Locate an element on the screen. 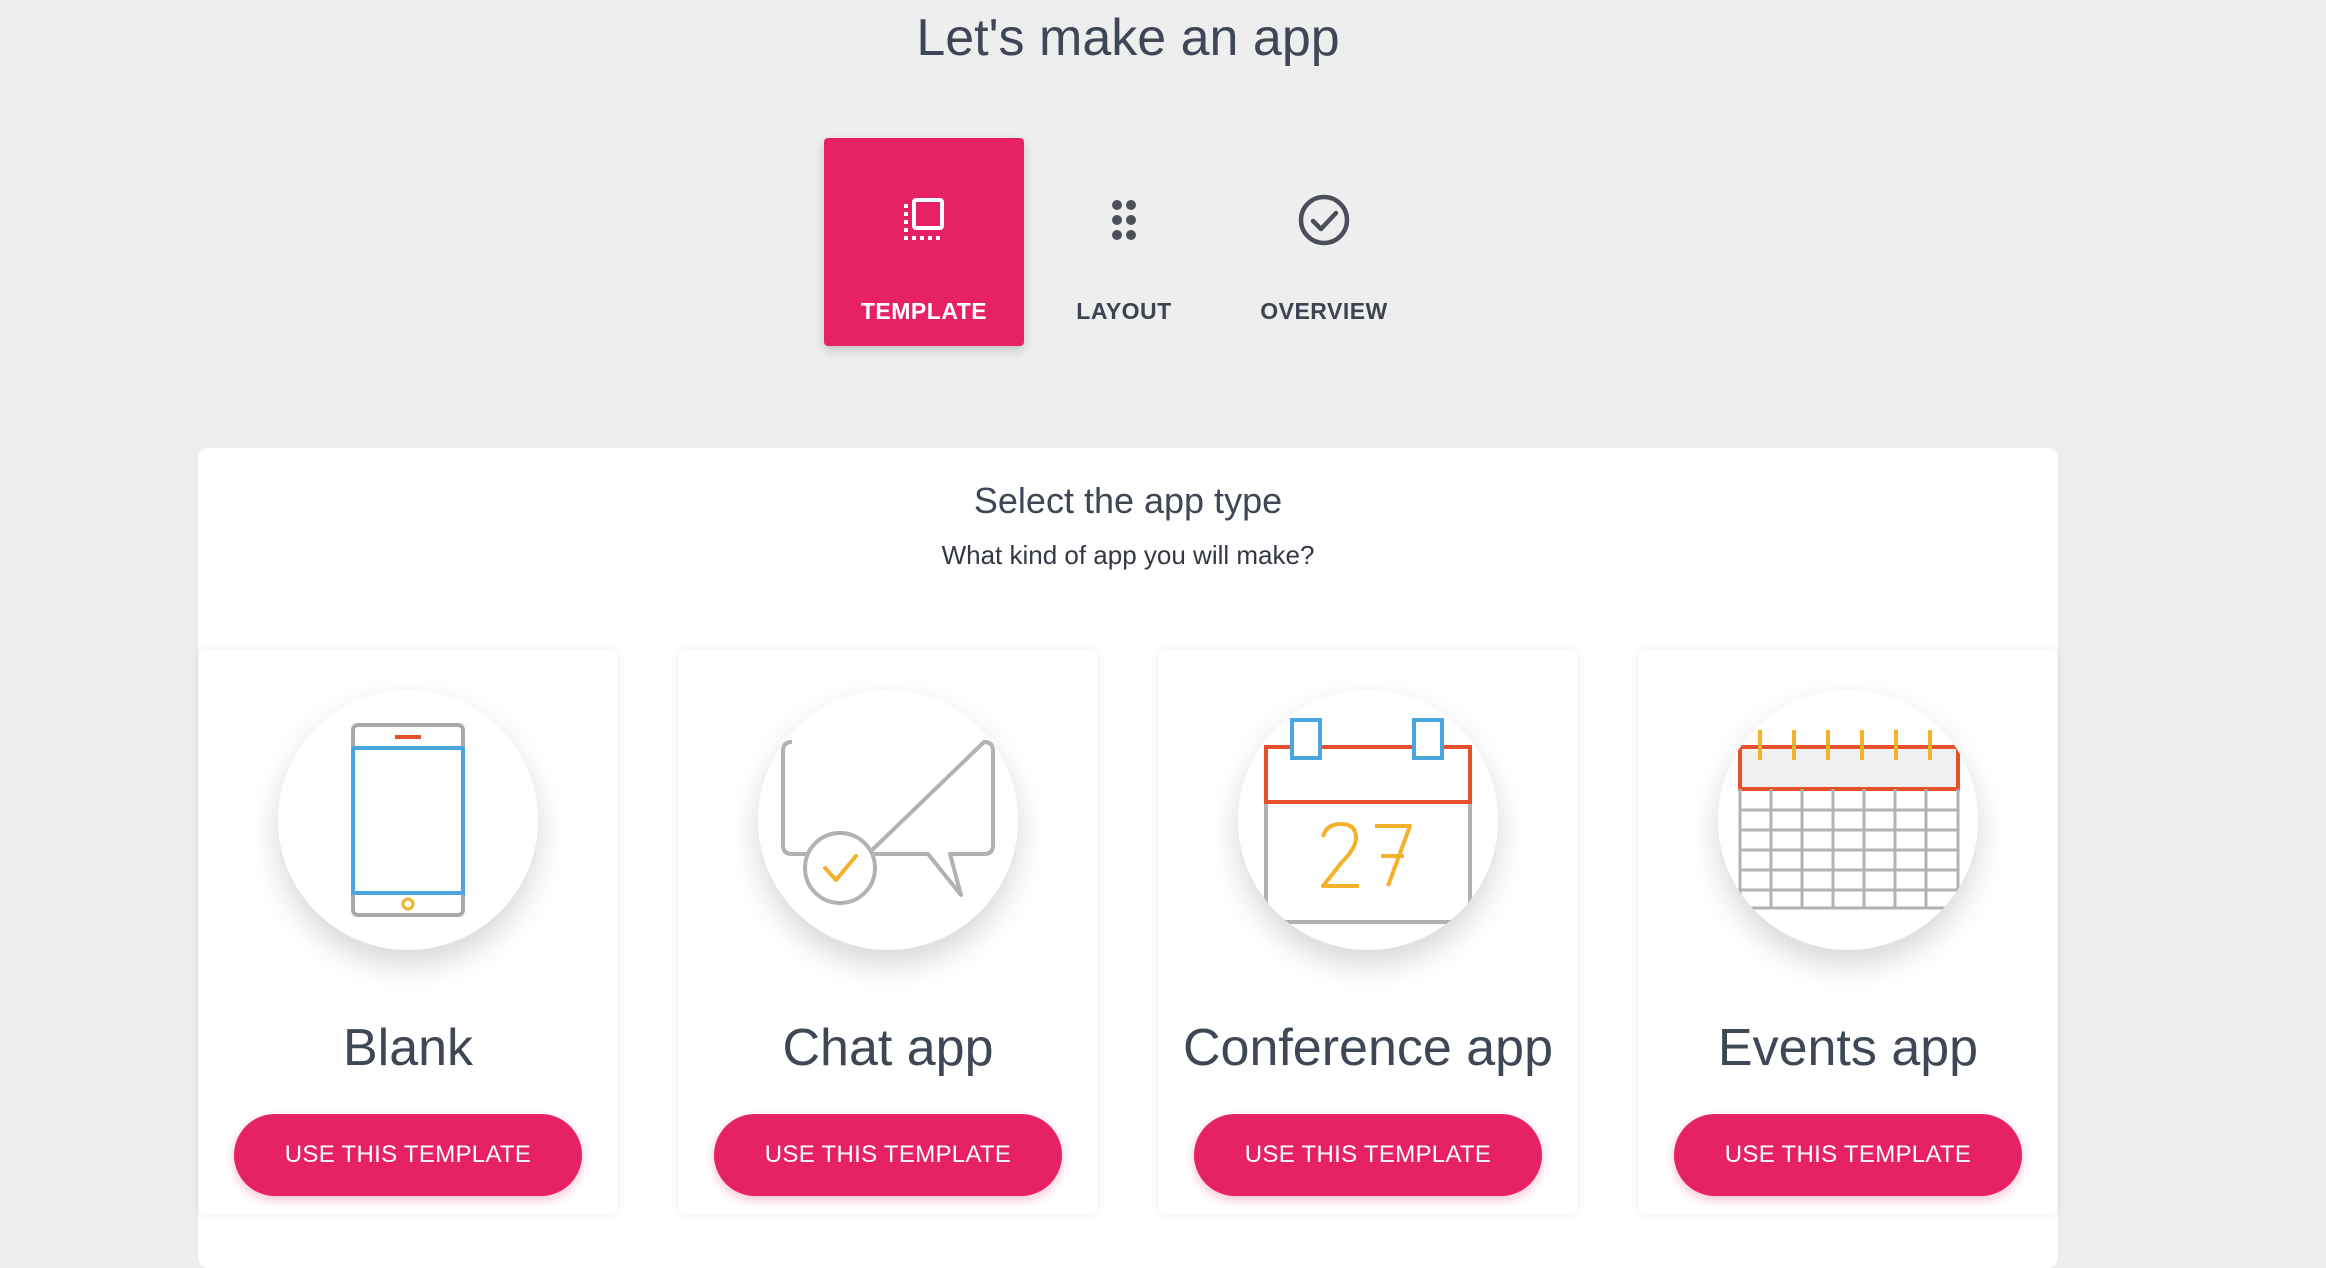 The height and width of the screenshot is (1268, 2326). calendar-27-icon is located at coordinates (1368, 821).